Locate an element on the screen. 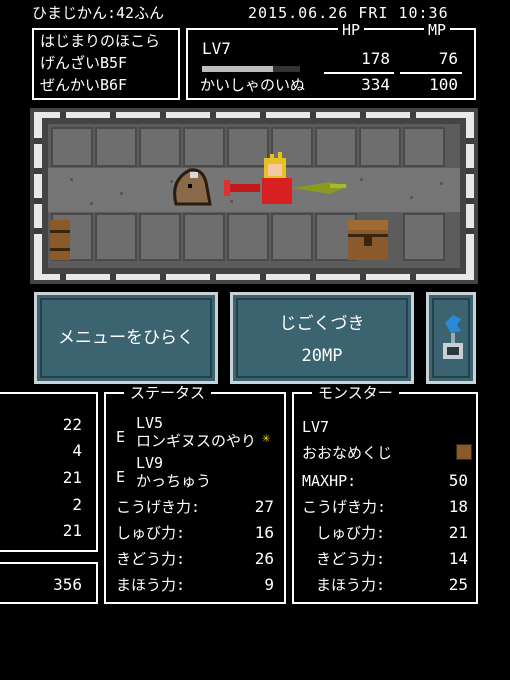 Image resolution: width=510 pixels, height=680 pixels. mp-divider is located at coordinates (431, 73).